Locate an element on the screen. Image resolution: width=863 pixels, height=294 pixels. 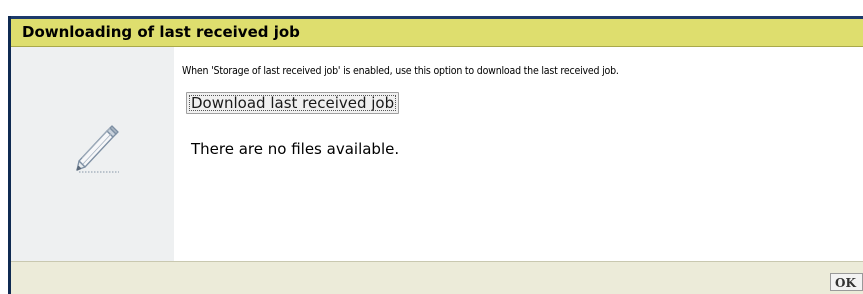
ok-button: OK is located at coordinates (846, 282).